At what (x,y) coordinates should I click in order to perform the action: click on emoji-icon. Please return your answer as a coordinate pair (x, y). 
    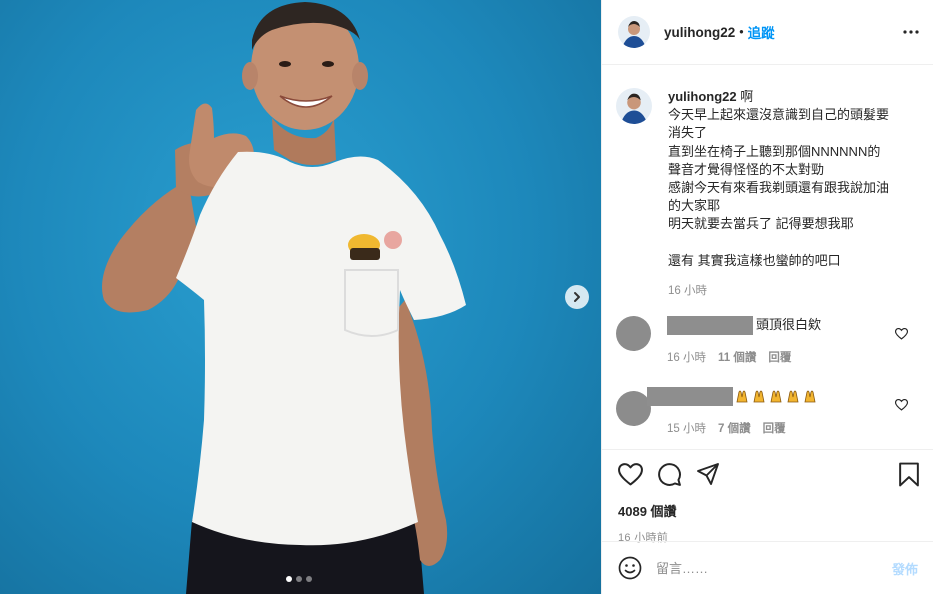
    Looking at the image, I should click on (630, 568).